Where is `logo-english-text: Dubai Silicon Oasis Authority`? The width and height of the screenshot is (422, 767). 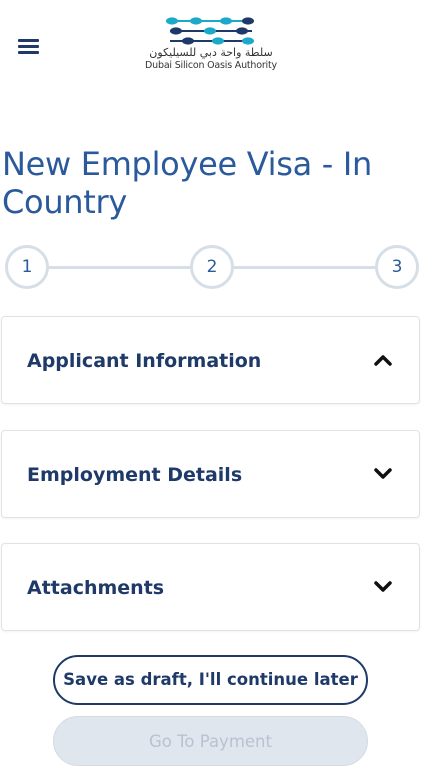
logo-english-text: Dubai Silicon Oasis Authority is located at coordinates (211, 65).